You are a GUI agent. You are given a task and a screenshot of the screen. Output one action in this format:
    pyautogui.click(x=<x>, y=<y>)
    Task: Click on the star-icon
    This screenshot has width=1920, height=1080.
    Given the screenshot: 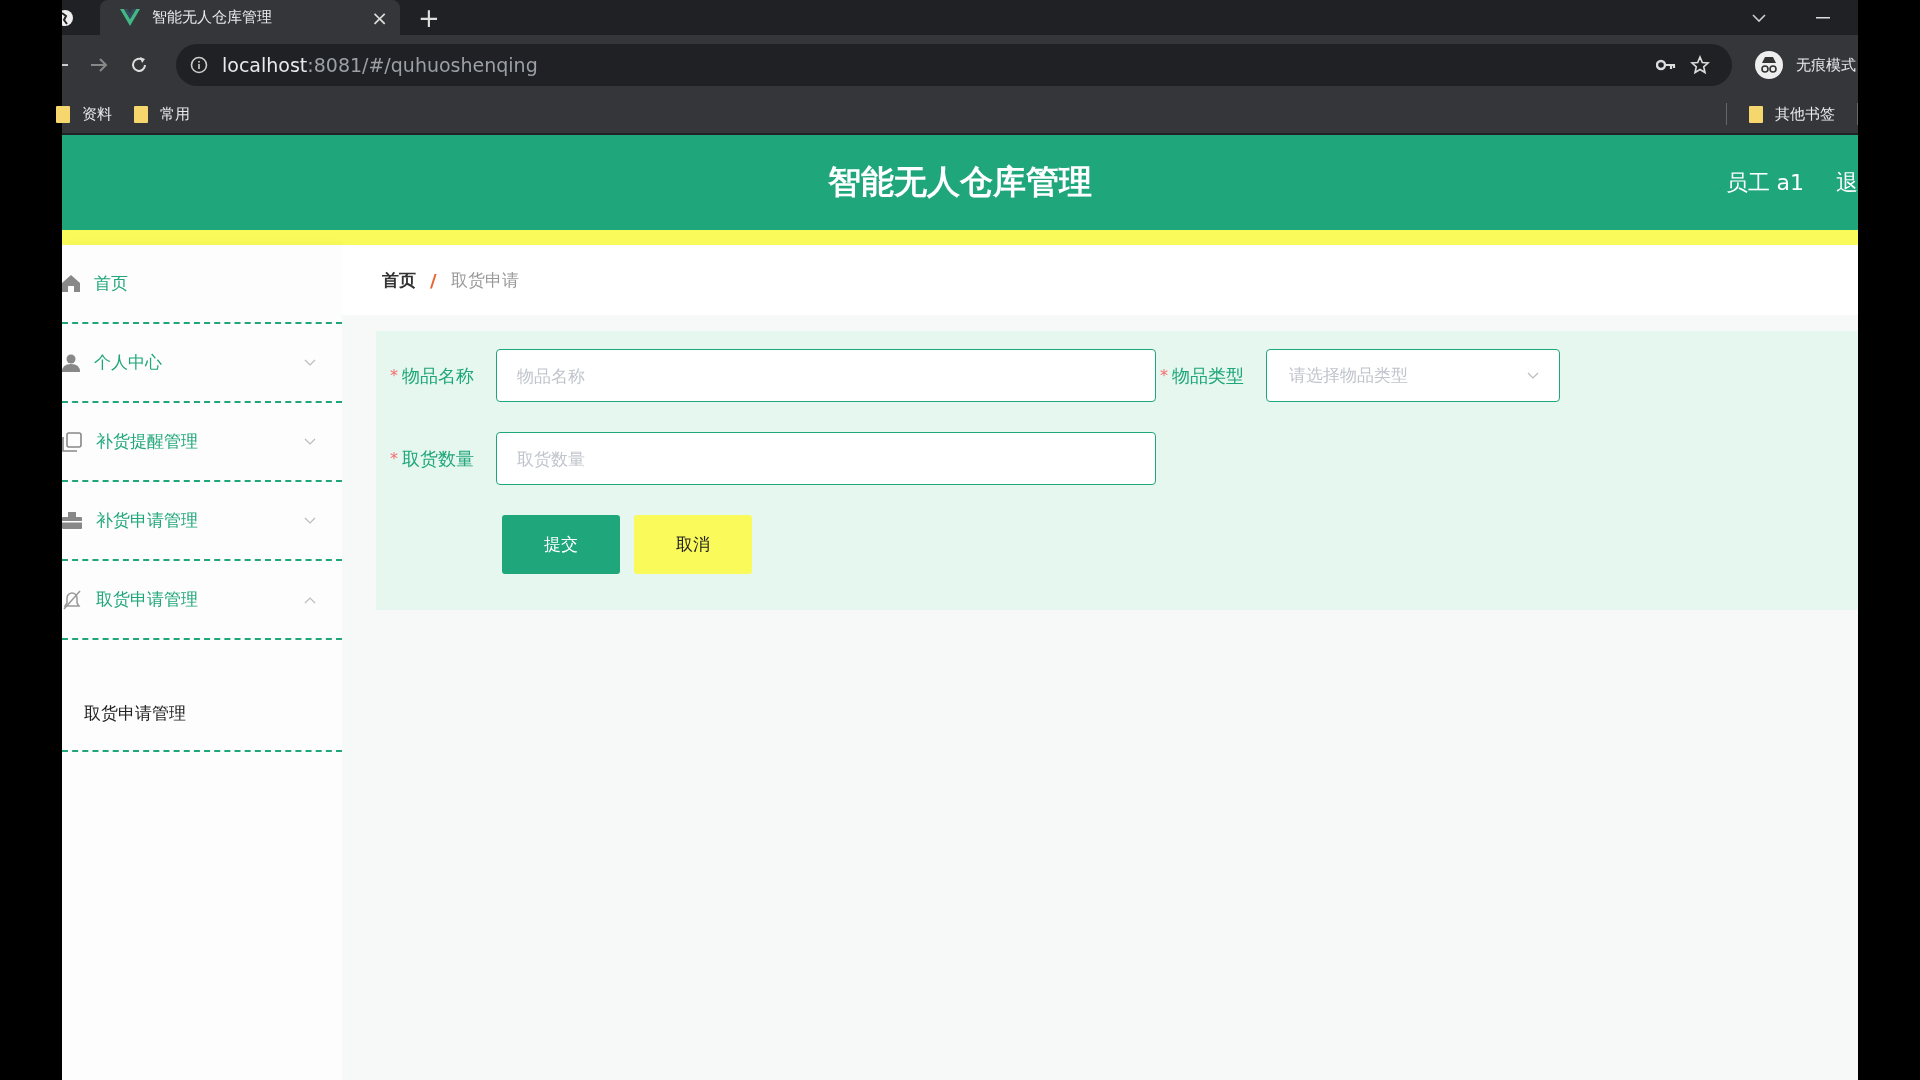 What is the action you would take?
    pyautogui.click(x=1700, y=65)
    